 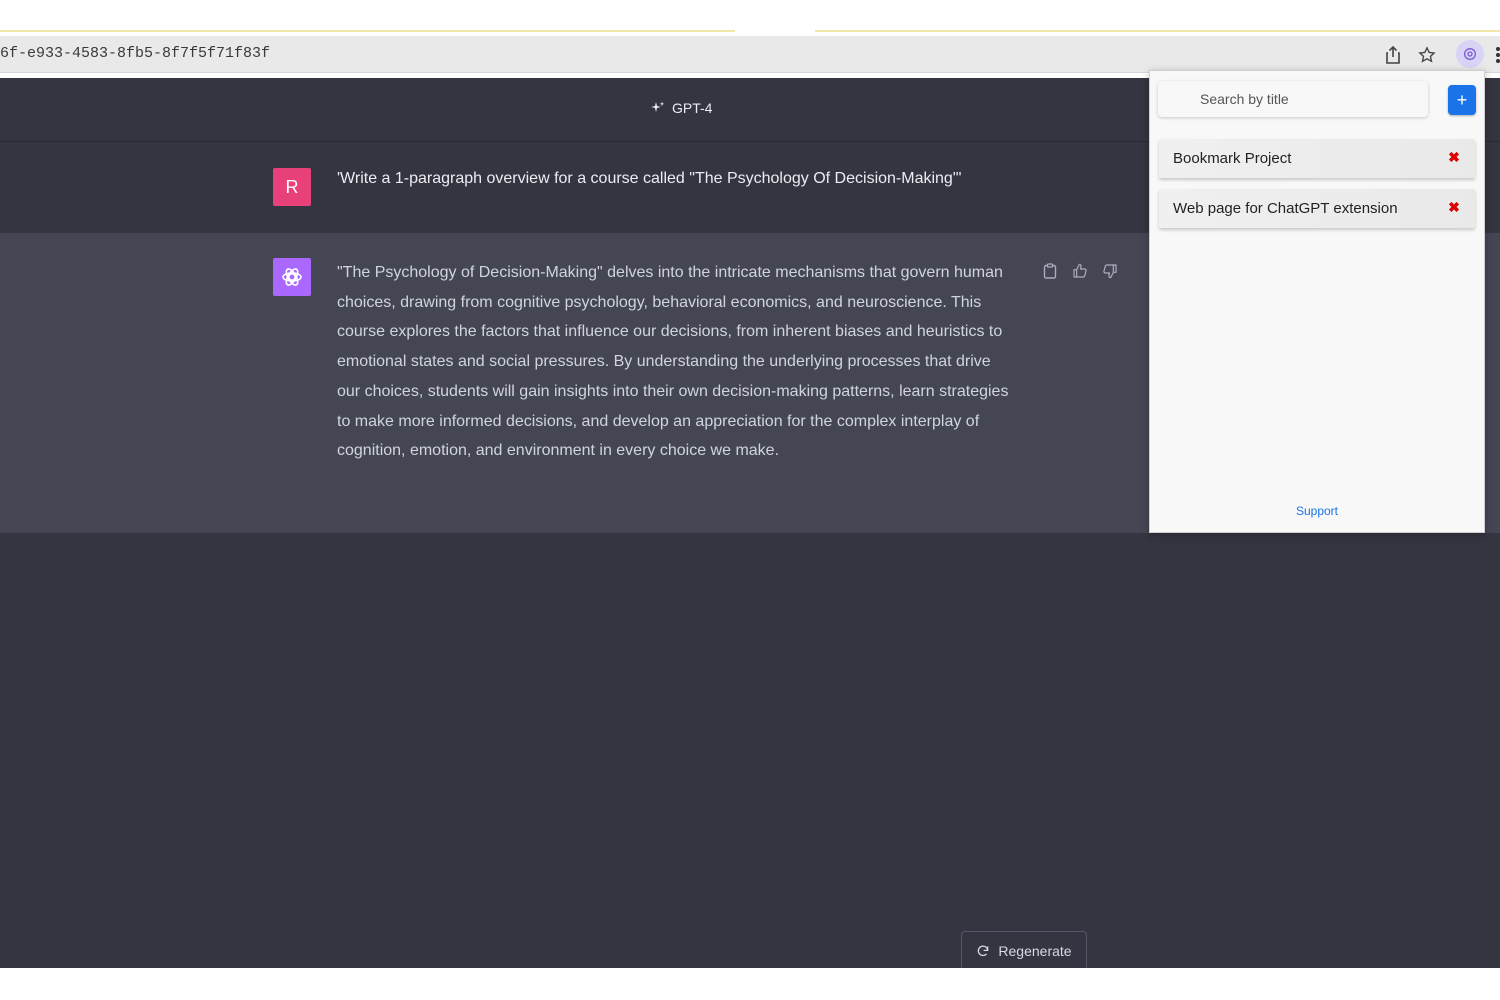 I want to click on message-actions, so click(x=1080, y=271).